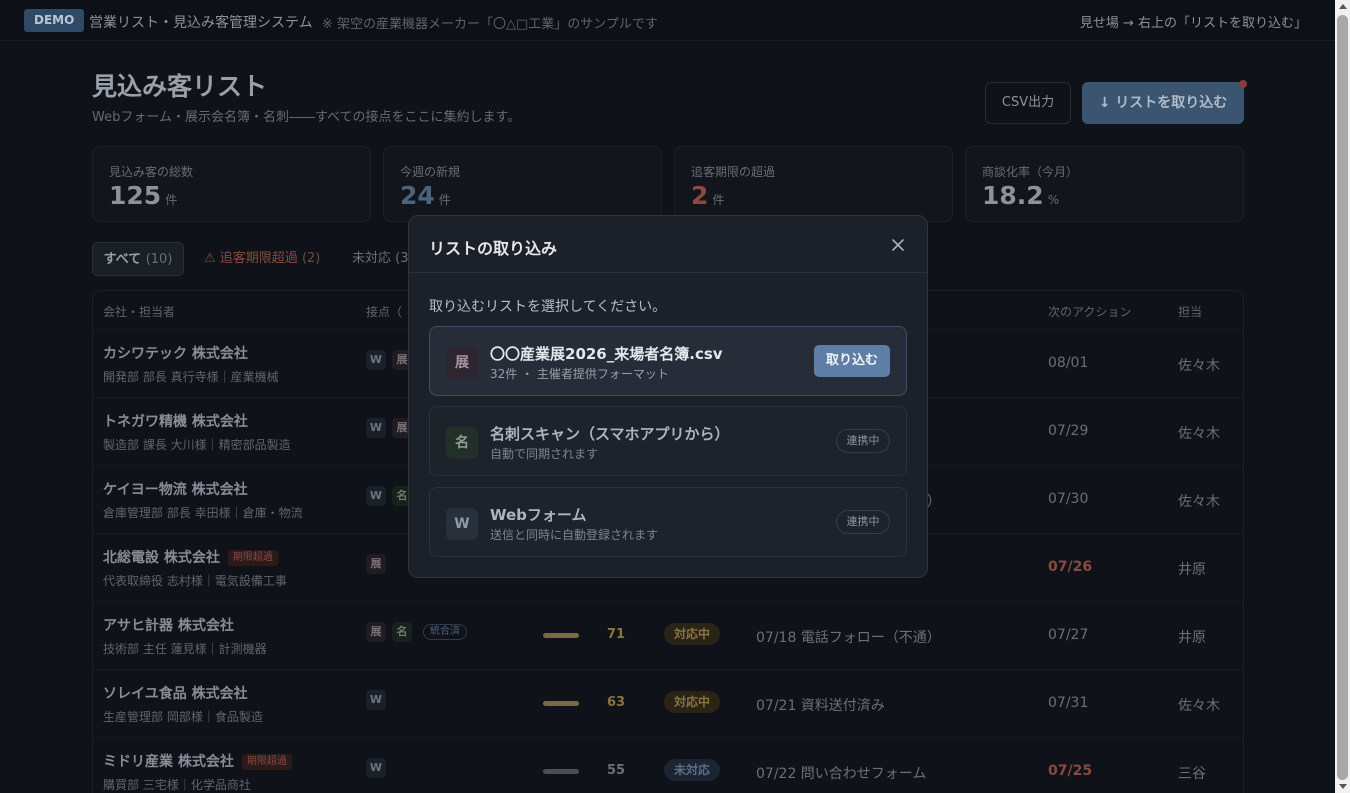 Image resolution: width=1350 pixels, height=793 pixels. I want to click on option-name: 名刺スキャン（スマホアプリから）, so click(610, 434).